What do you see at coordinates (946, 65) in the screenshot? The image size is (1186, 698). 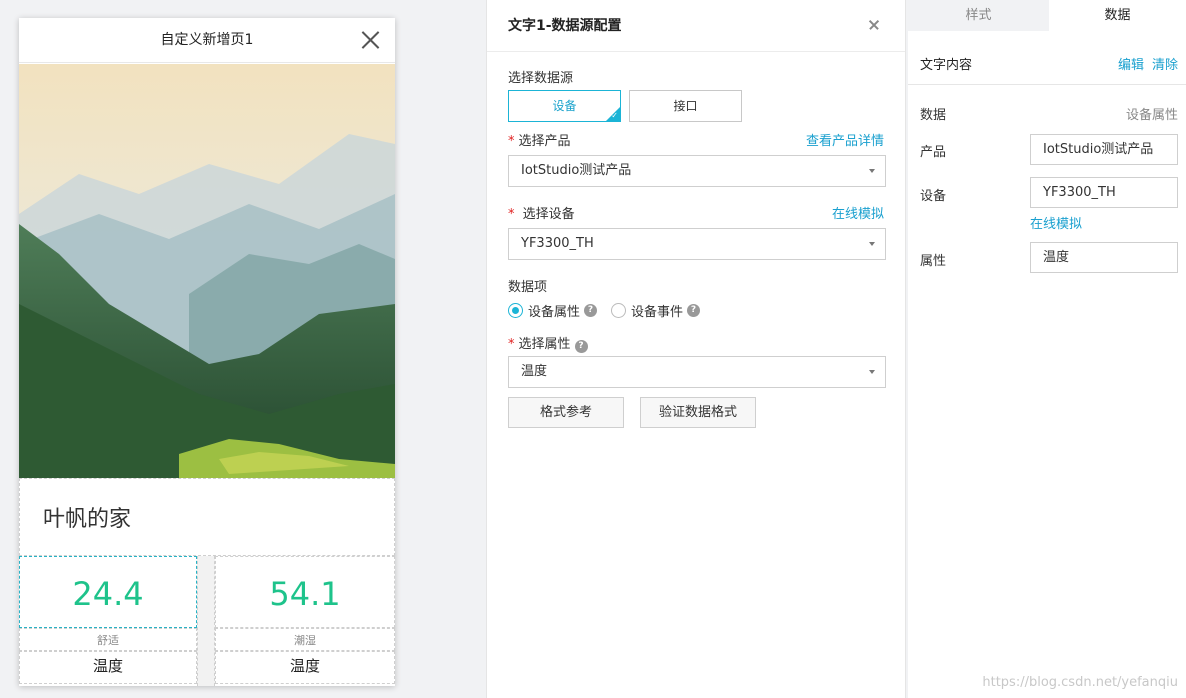 I see `text-content-label: 文字内容` at bounding box center [946, 65].